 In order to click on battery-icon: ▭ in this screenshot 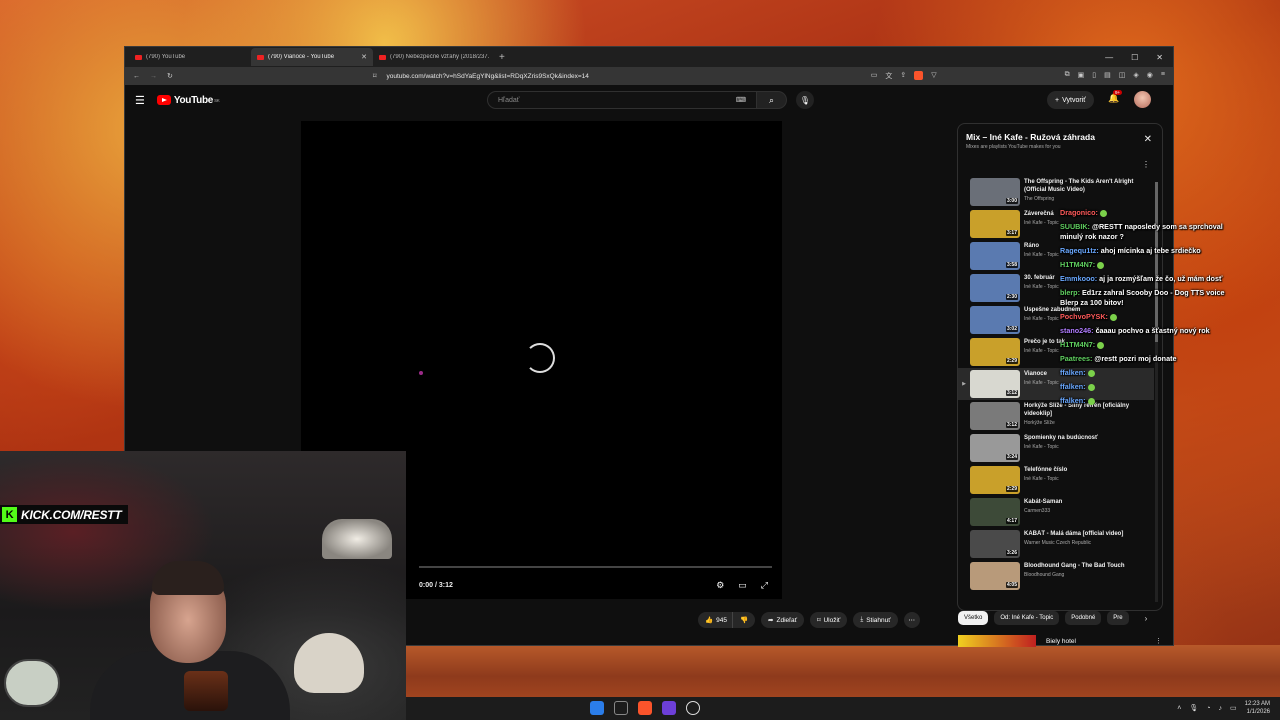, I will do `click(1233, 708)`.